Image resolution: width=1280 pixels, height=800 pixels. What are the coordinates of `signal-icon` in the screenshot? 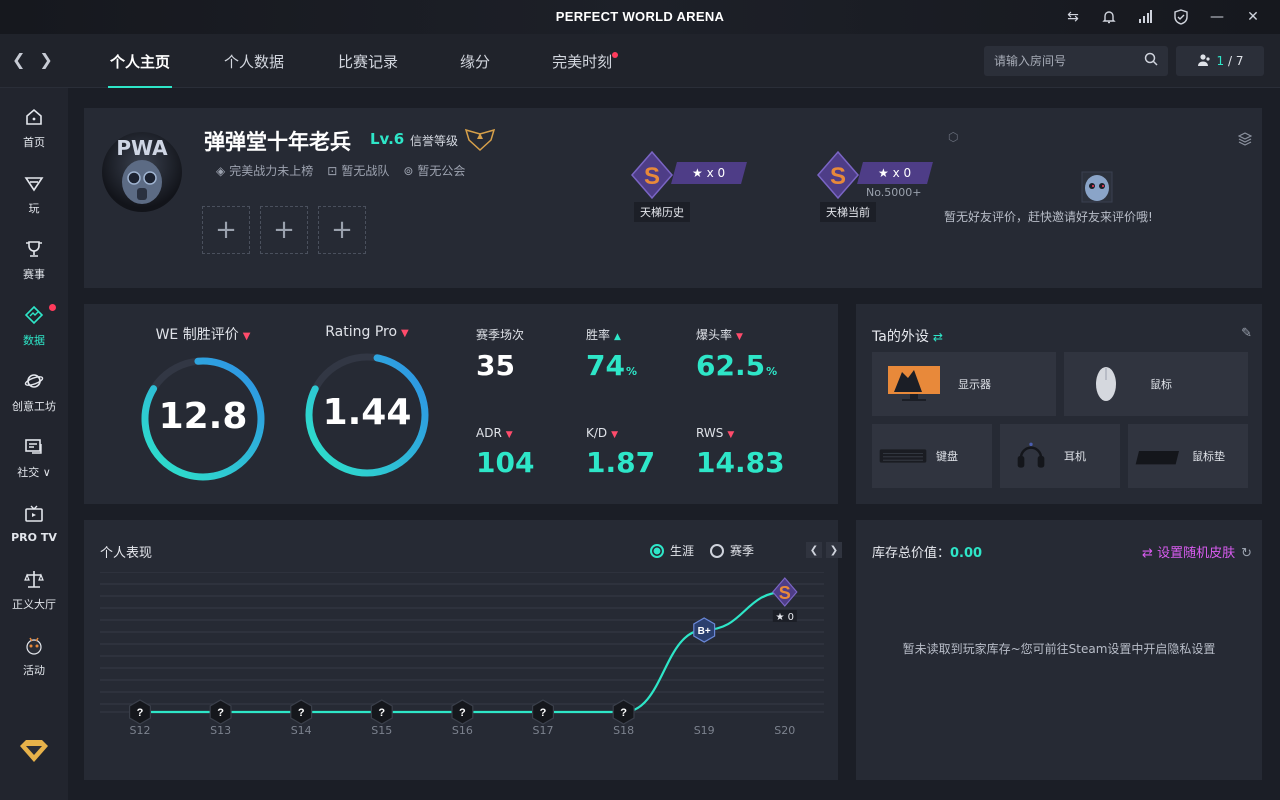 It's located at (1145, 17).